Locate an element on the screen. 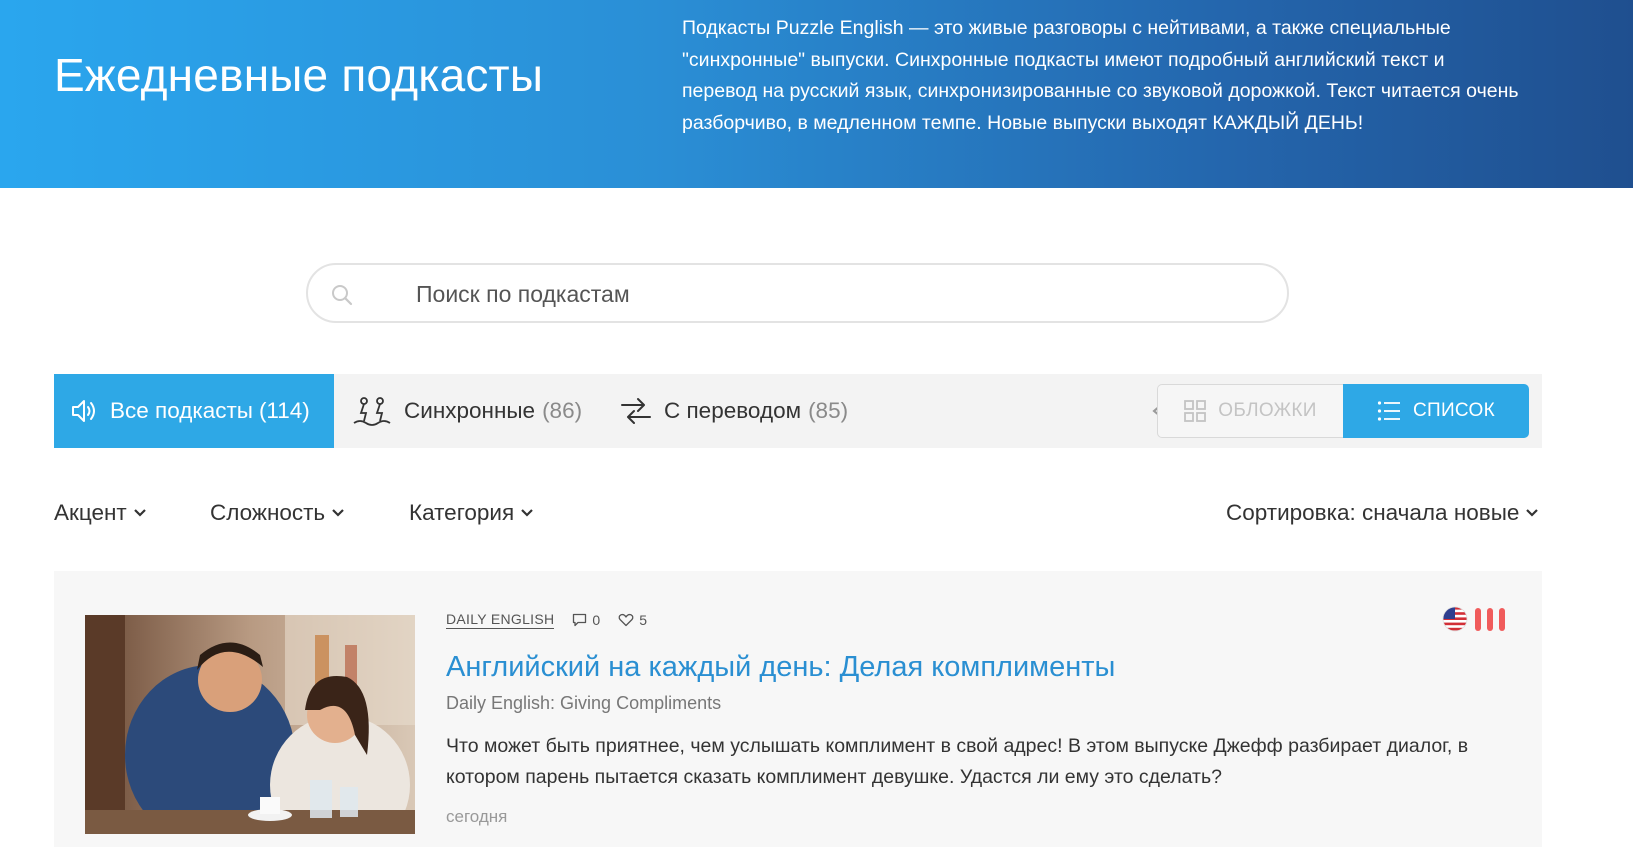 This screenshot has height=847, width=1633. tab-label: Все подкасты is located at coordinates (181, 410).